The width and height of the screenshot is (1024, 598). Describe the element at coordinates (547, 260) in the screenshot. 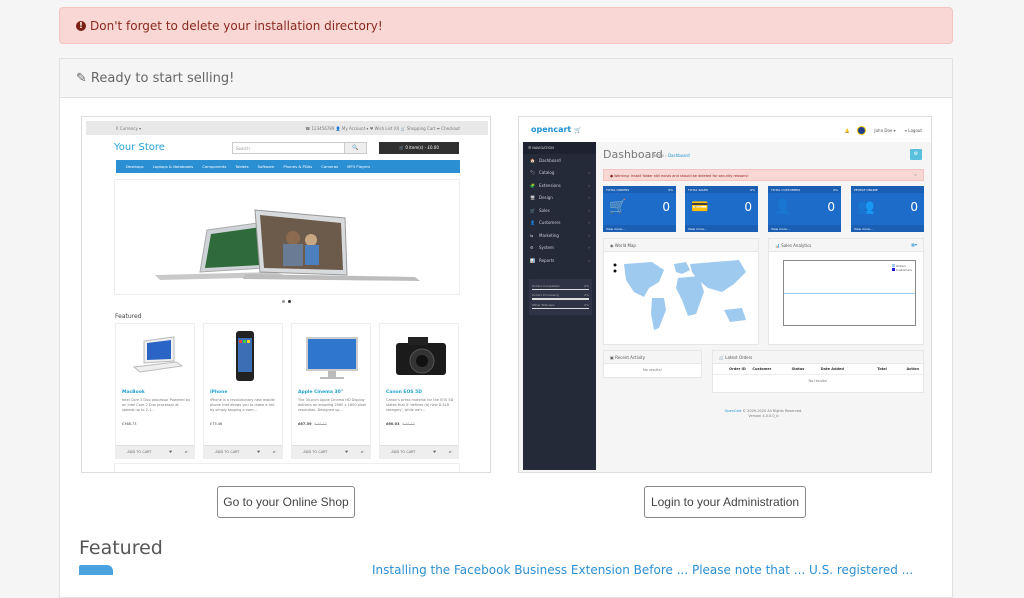

I see `nav-label: Reports` at that location.